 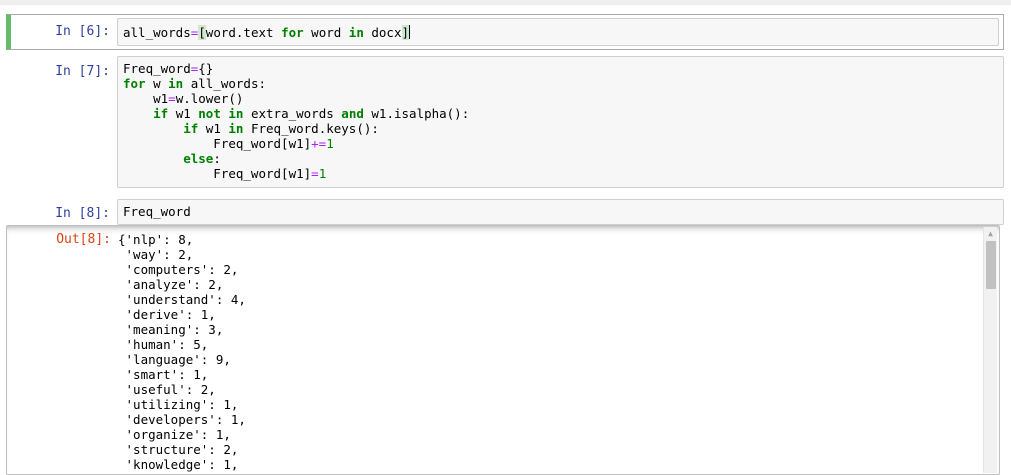 I want to click on bracket-match: [, so click(x=202, y=32).